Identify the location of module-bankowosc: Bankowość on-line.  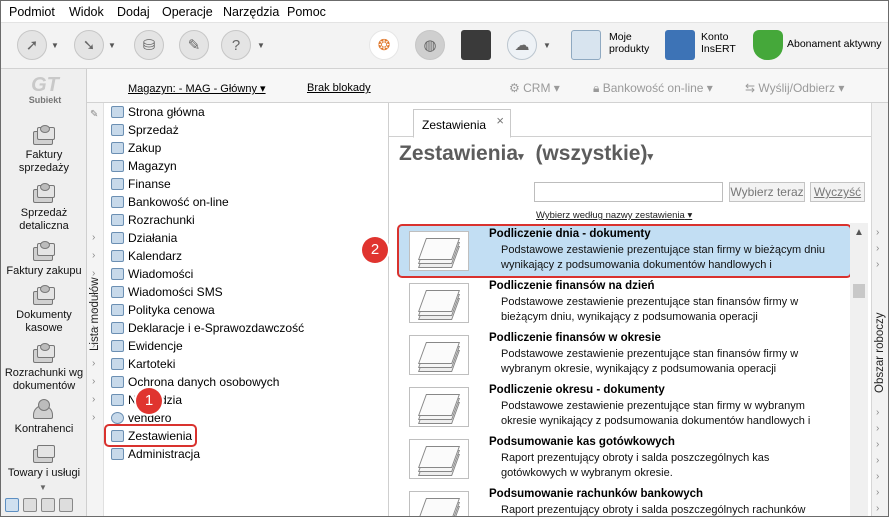
(242, 202).